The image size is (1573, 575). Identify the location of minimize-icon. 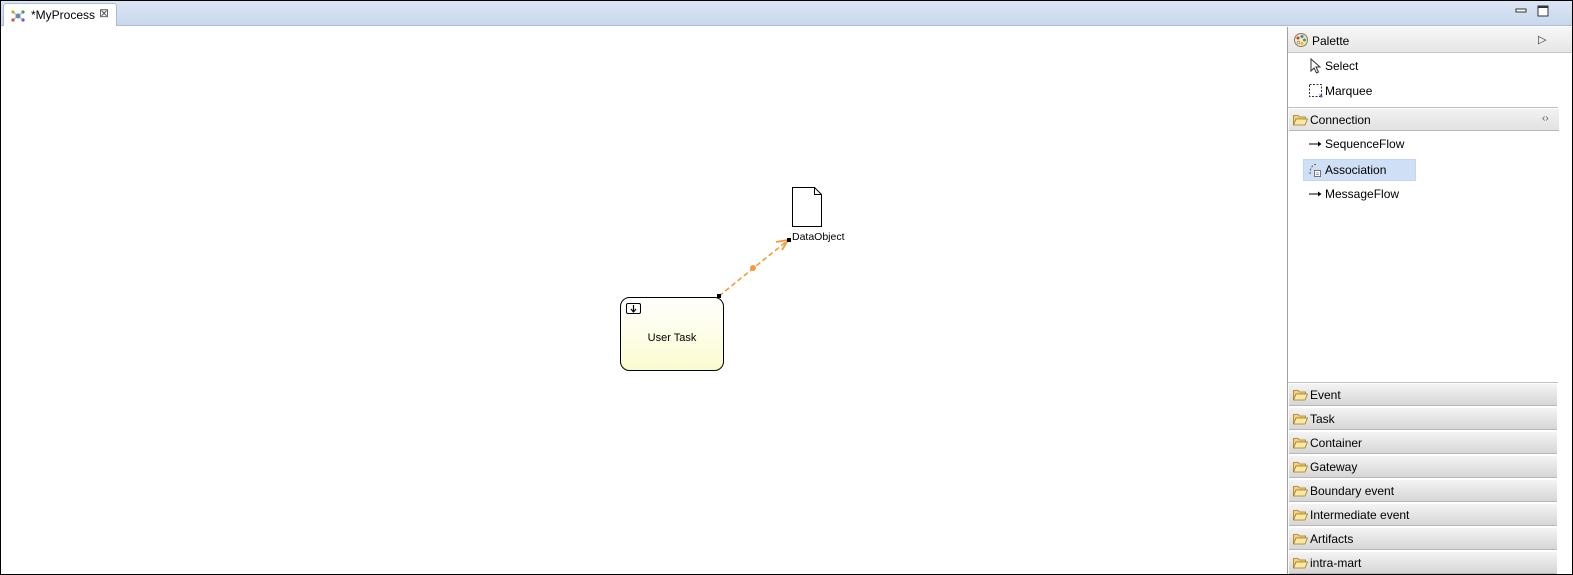
(1521, 11).